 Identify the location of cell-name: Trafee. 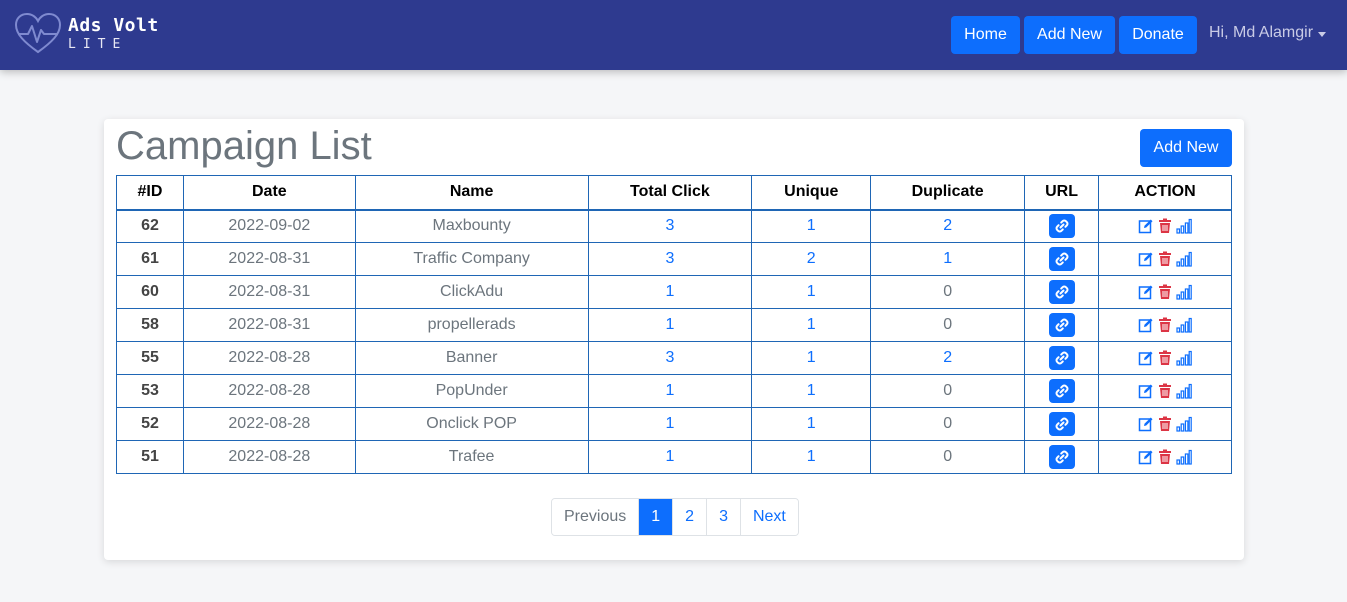
(471, 457).